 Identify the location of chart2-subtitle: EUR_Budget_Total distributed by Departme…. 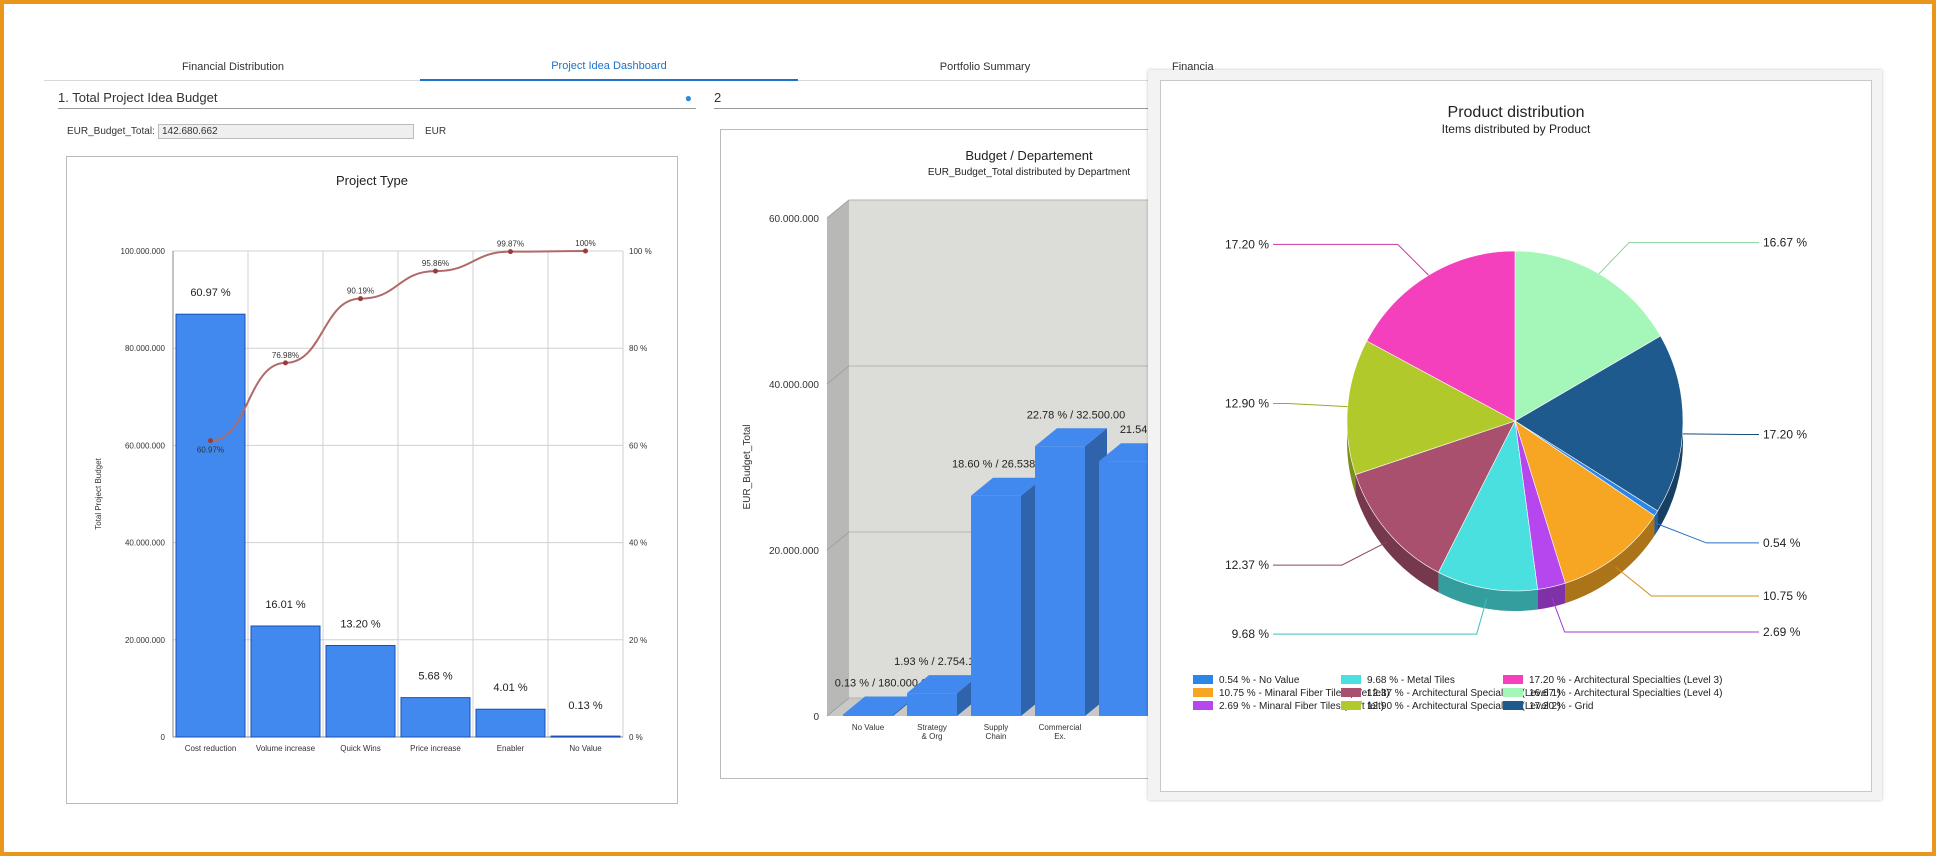
(1029, 172).